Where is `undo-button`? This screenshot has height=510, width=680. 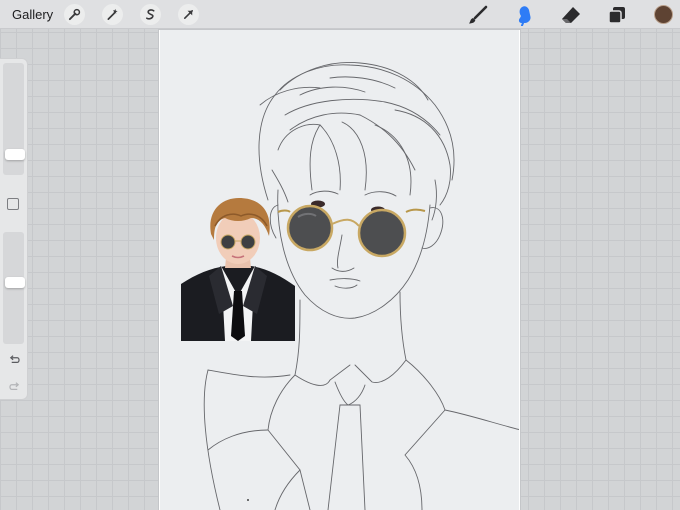 undo-button is located at coordinates (14, 360).